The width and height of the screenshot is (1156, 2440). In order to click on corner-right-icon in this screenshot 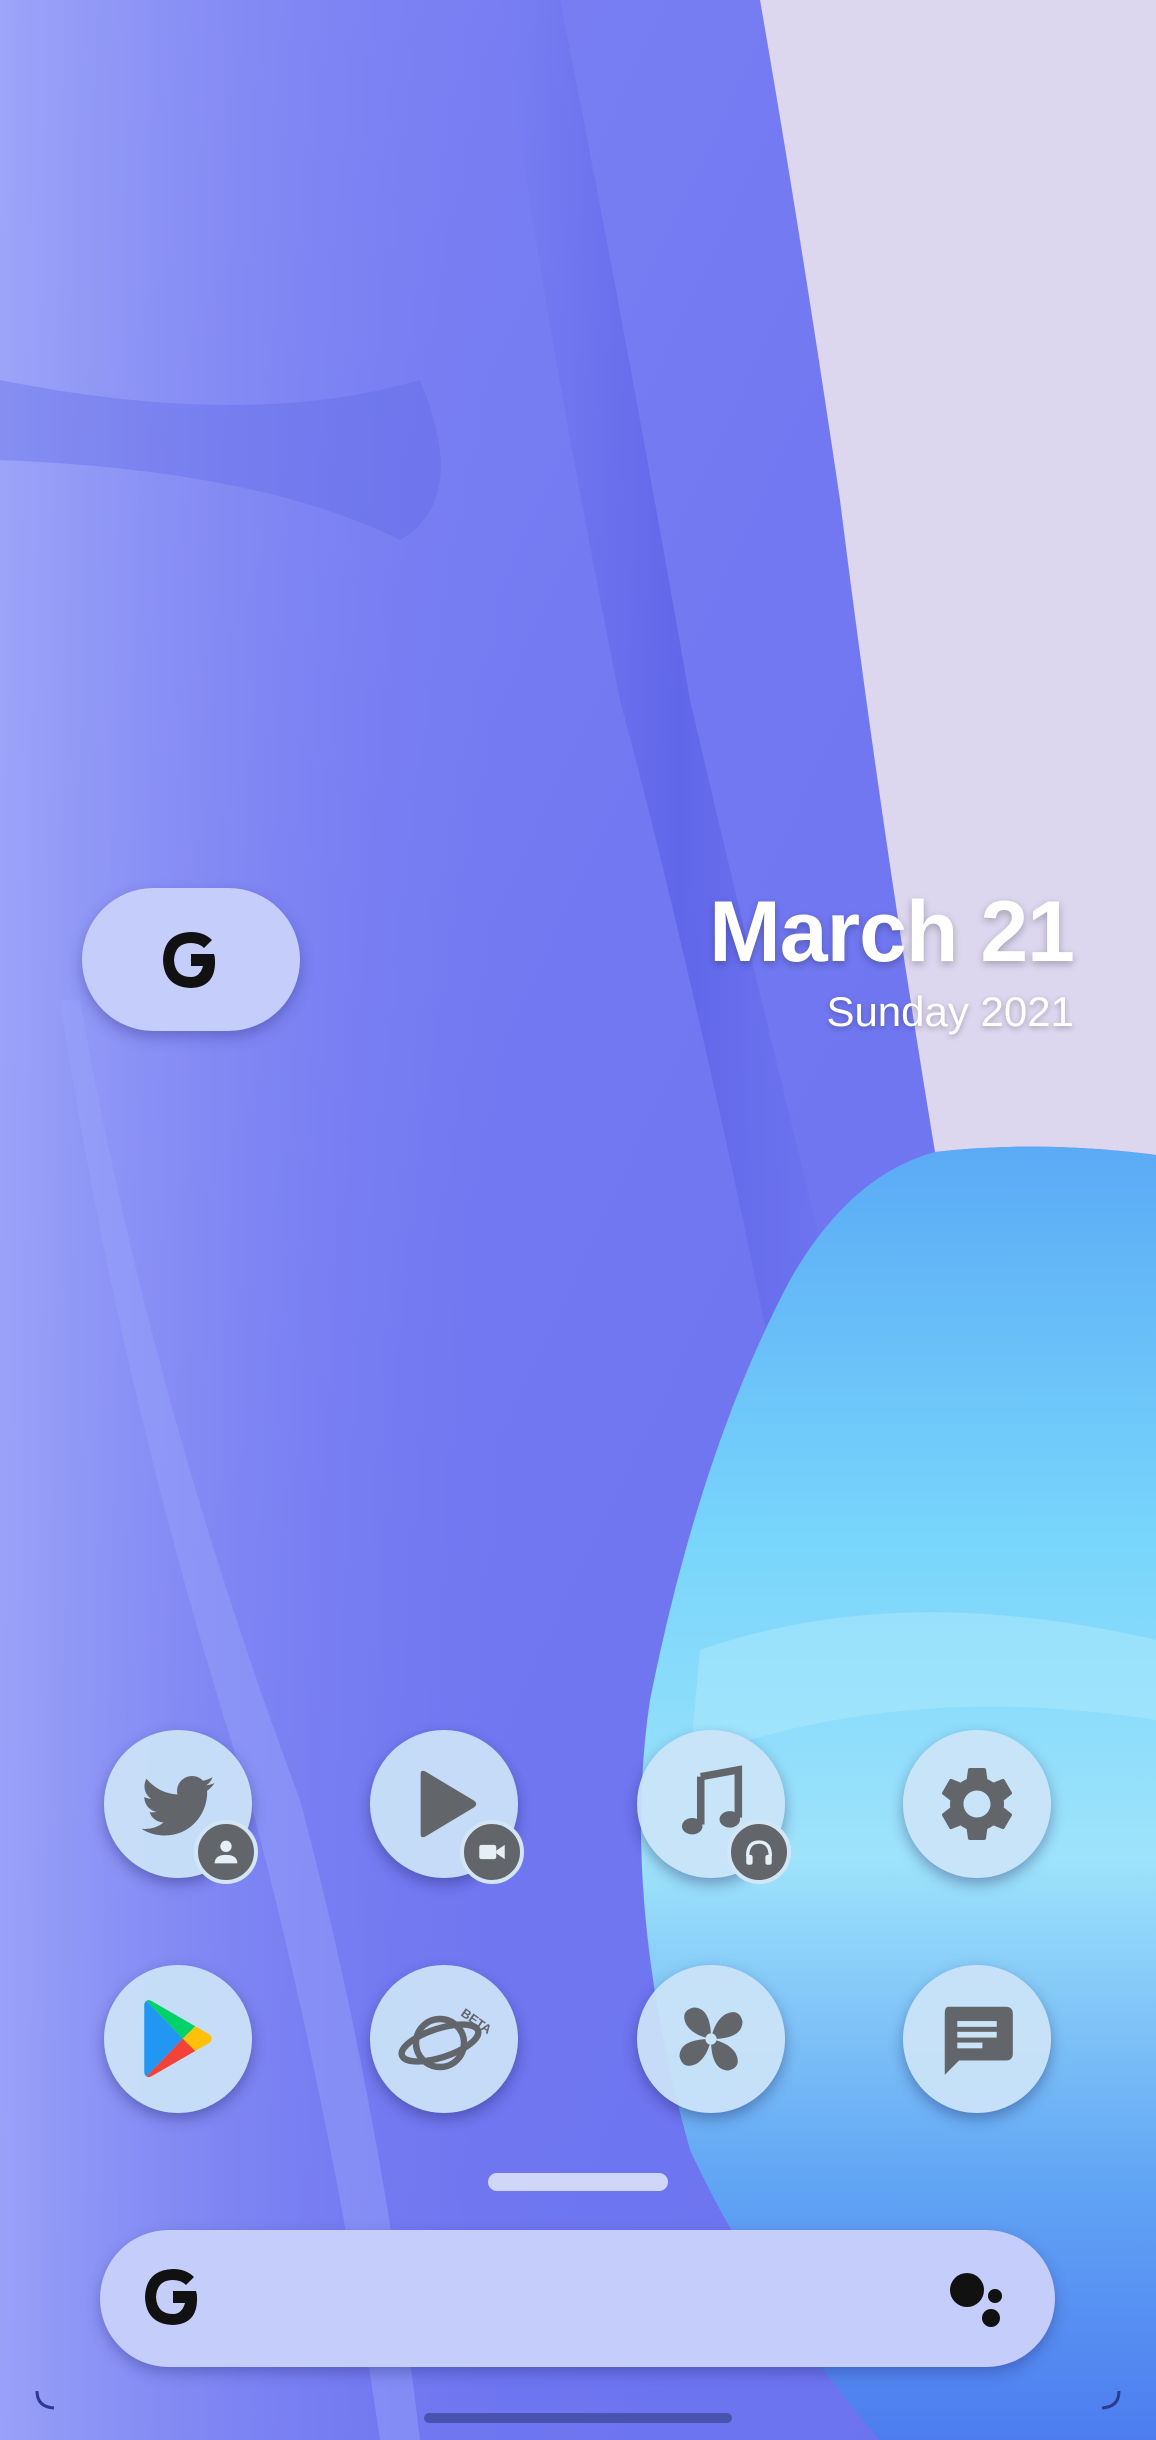, I will do `click(1111, 2400)`.